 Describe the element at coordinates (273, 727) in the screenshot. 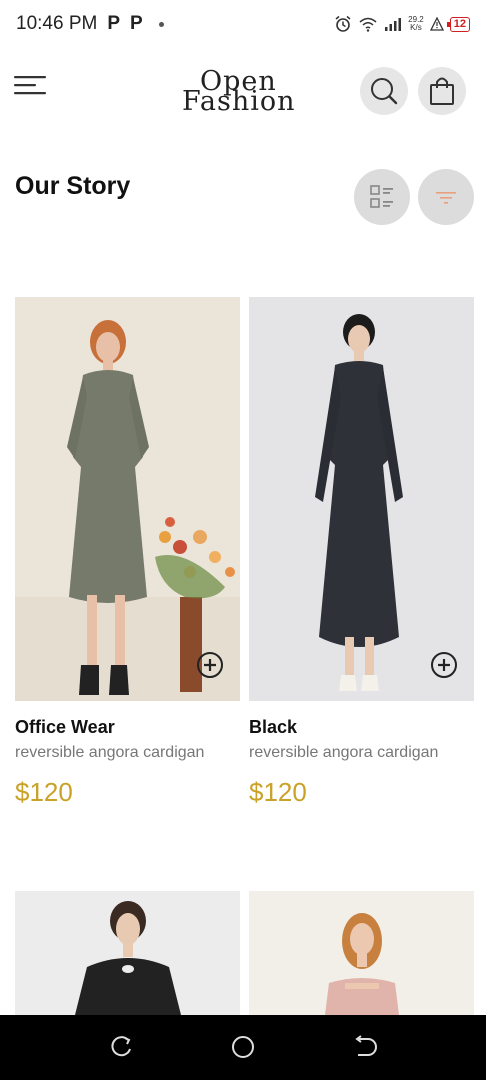

I see `product-name: Black` at that location.